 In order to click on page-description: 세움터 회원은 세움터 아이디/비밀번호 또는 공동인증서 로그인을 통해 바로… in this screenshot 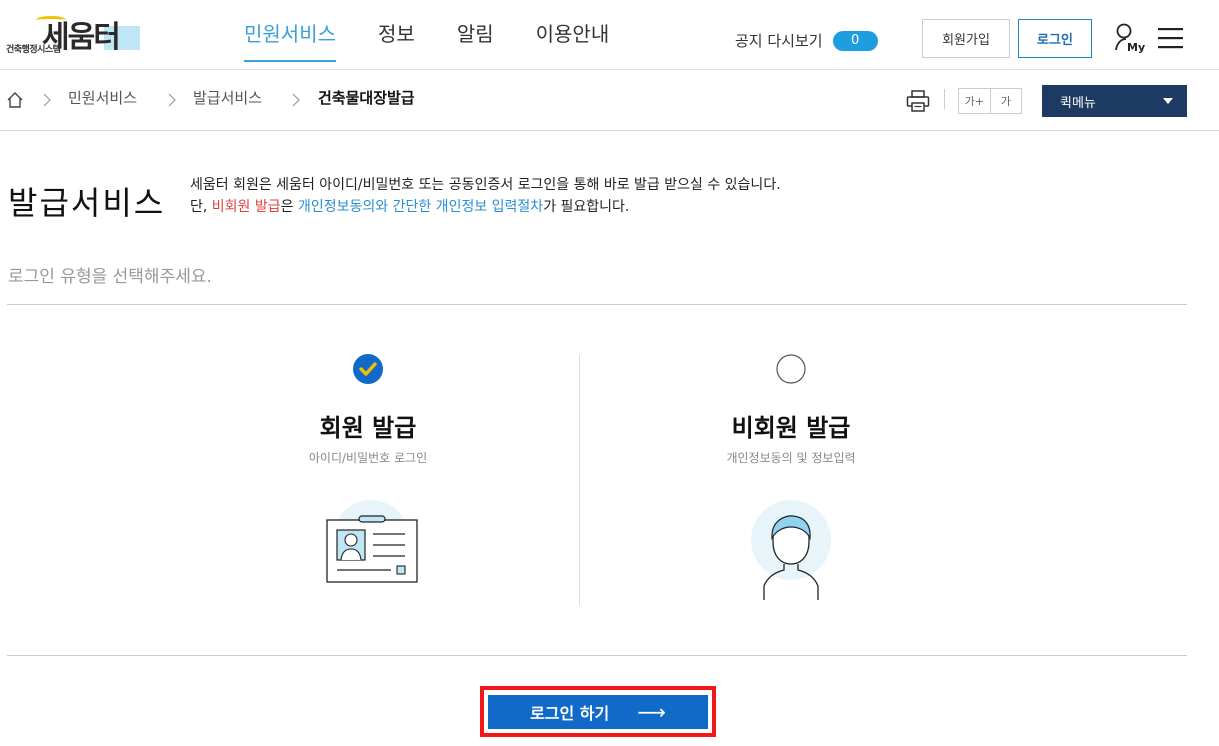, I will do `click(485, 196)`.